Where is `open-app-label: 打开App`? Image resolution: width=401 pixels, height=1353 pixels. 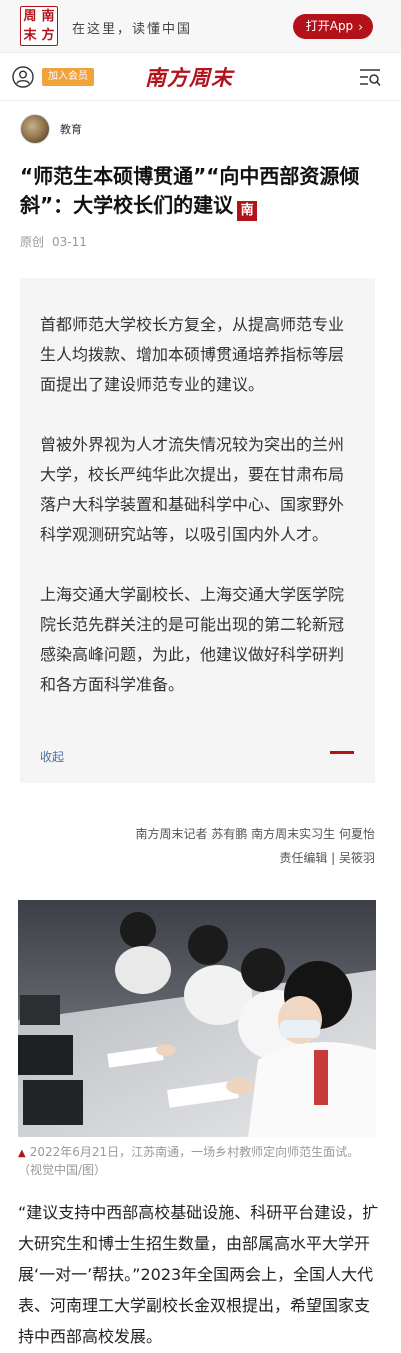 open-app-label: 打开App is located at coordinates (329, 26).